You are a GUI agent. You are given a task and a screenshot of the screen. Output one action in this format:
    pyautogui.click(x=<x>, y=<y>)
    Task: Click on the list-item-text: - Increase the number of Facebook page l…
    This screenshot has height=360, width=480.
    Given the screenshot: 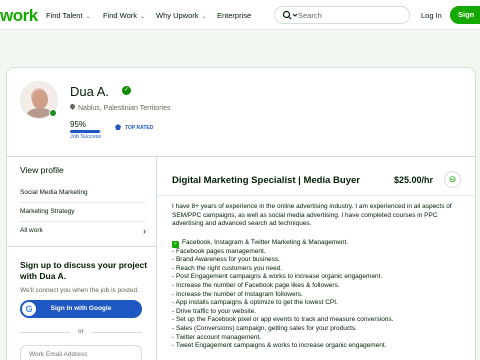 What is the action you would take?
    pyautogui.click(x=256, y=285)
    